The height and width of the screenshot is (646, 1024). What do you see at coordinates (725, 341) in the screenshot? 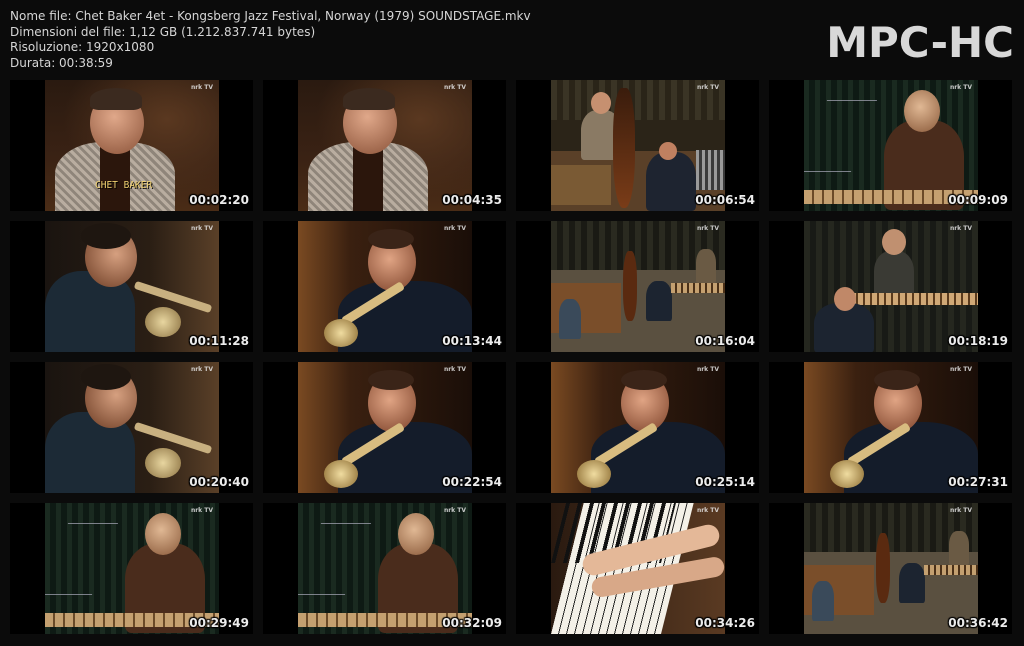
I see `thumbnail-timestamp: 00:16:04` at bounding box center [725, 341].